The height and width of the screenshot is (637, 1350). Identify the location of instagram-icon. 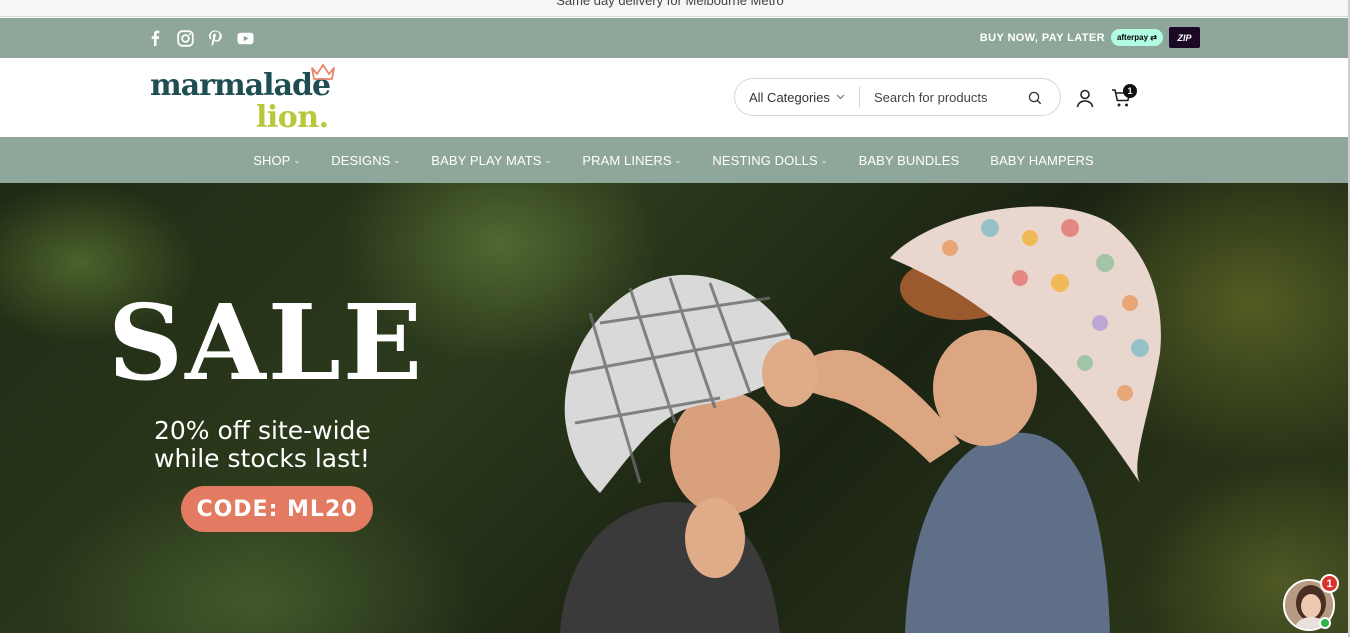
(185, 38).